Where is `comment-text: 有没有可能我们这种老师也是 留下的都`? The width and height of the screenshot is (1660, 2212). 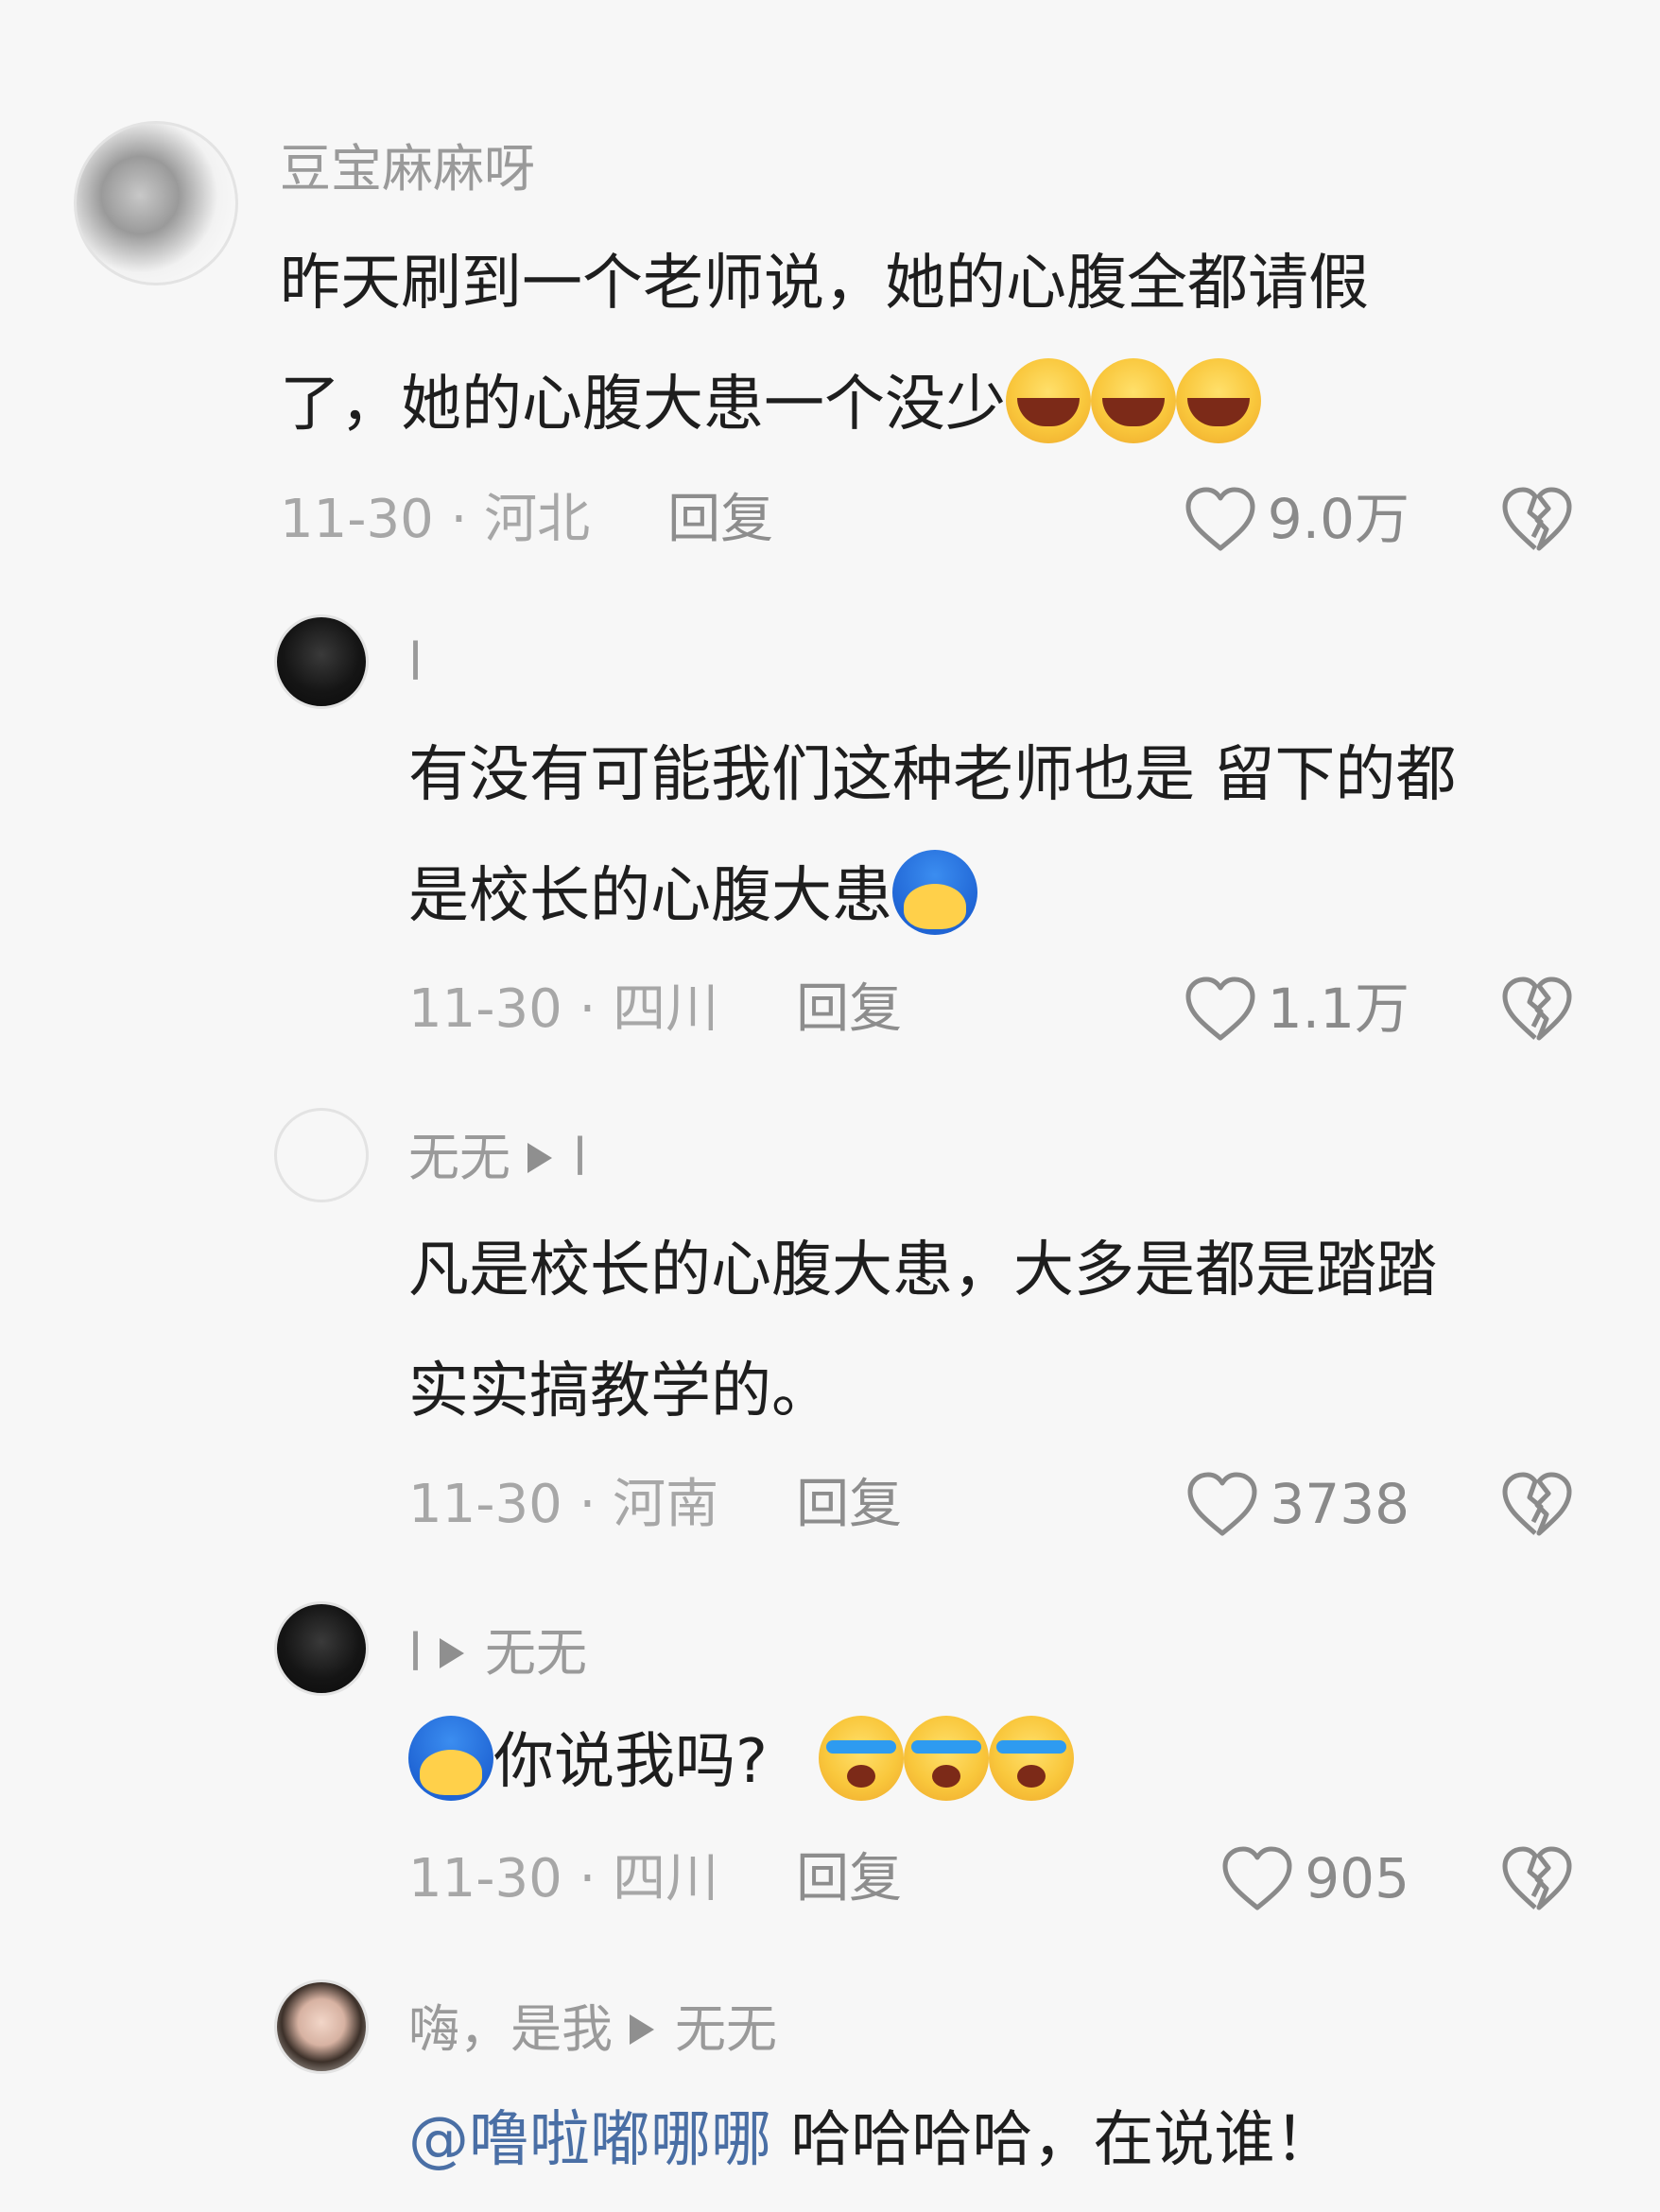
comment-text: 有没有可能我们这种老师也是 留下的都 is located at coordinates (932, 775).